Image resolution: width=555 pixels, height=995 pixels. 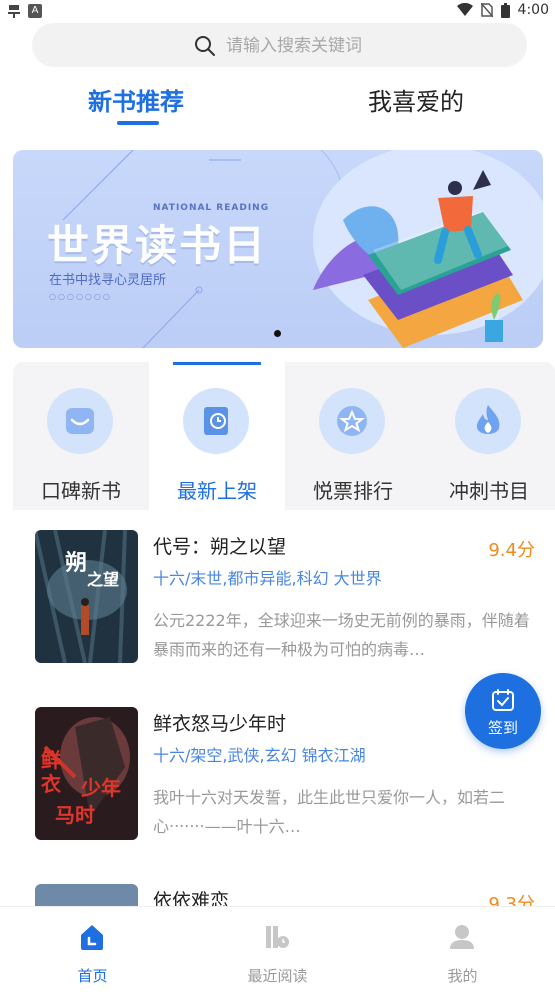 What do you see at coordinates (220, 547) in the screenshot?
I see `book-title: 代号：朔之以望` at bounding box center [220, 547].